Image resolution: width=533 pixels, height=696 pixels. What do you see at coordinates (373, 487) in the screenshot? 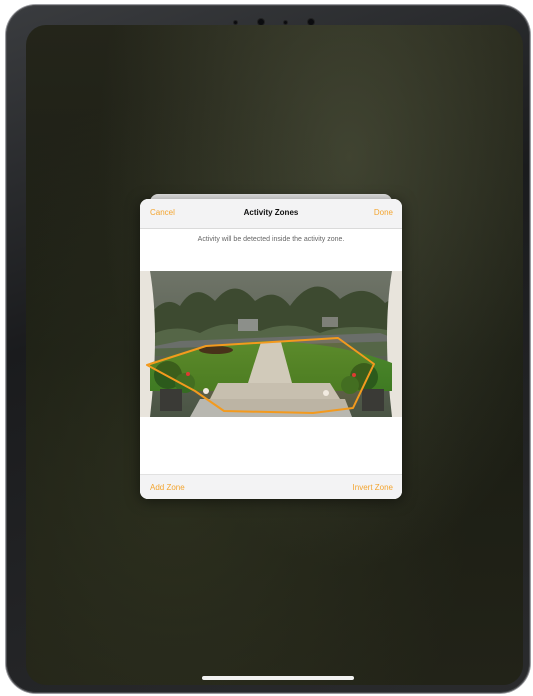
I see `invert-zone-button: Invert Zone` at bounding box center [373, 487].